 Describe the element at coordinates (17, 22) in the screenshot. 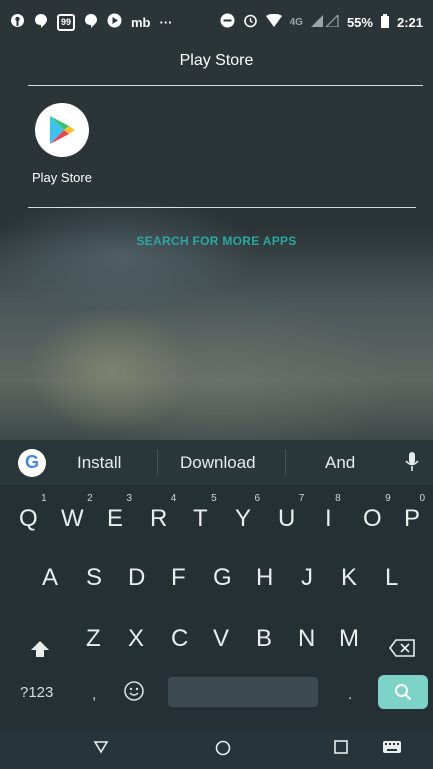

I see `notification-icon` at that location.